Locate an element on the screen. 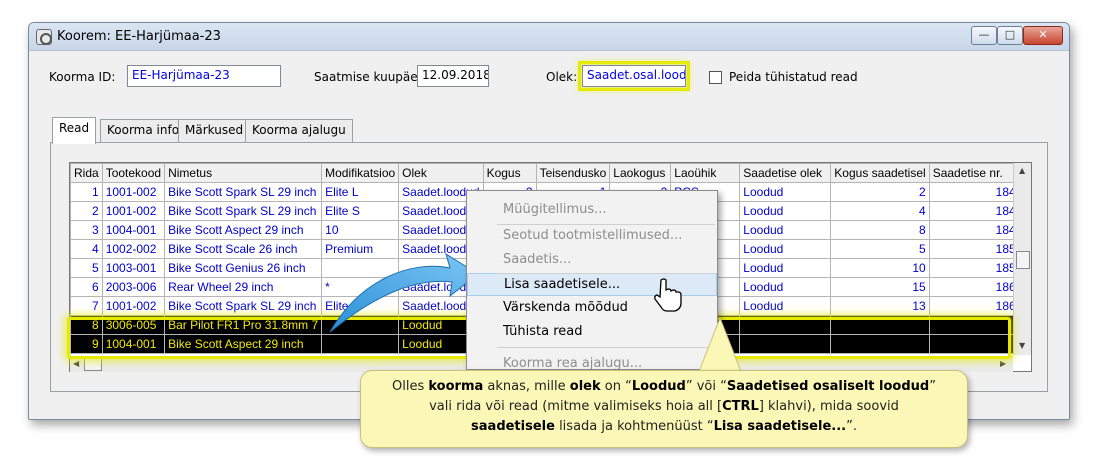 This screenshot has height=465, width=1095. olek-field: Saadet.osal.loodu is located at coordinates (634, 76).